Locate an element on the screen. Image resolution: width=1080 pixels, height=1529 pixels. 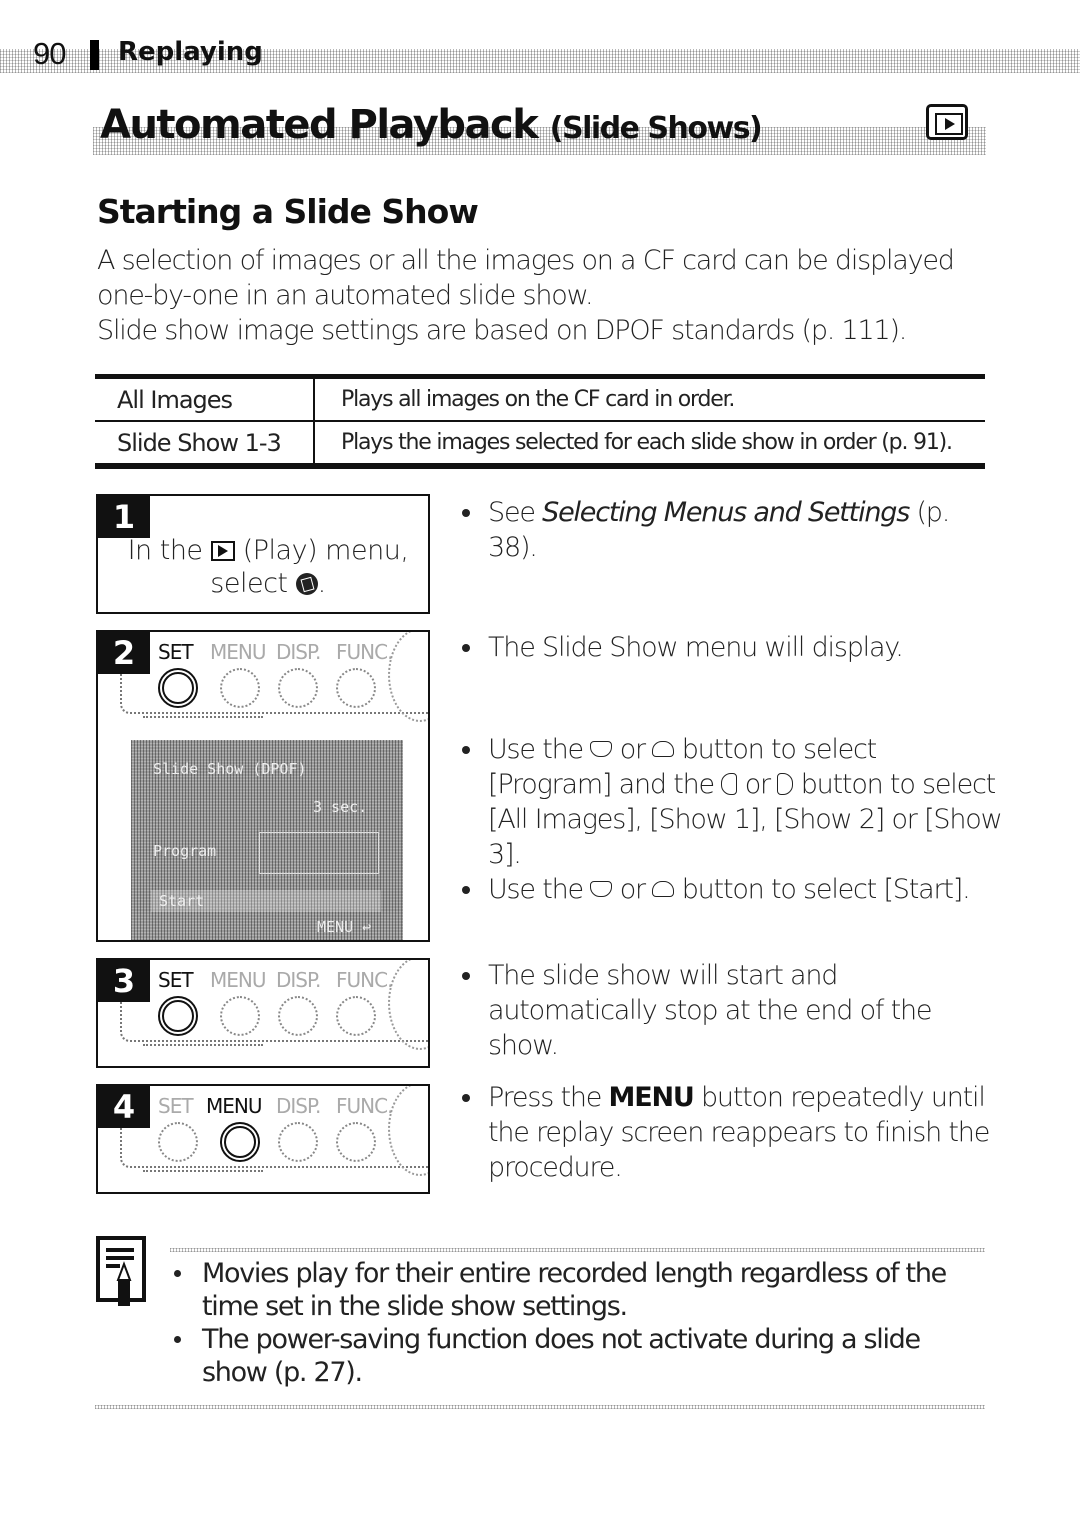
step-number: 3 is located at coordinates (124, 981).